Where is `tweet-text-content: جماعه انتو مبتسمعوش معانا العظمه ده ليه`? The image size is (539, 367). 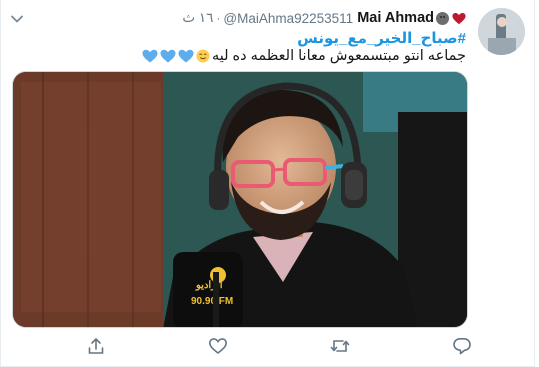 tweet-text-content: جماعه انتو مبتسمعوش معانا العظمه ده ليه is located at coordinates (338, 56).